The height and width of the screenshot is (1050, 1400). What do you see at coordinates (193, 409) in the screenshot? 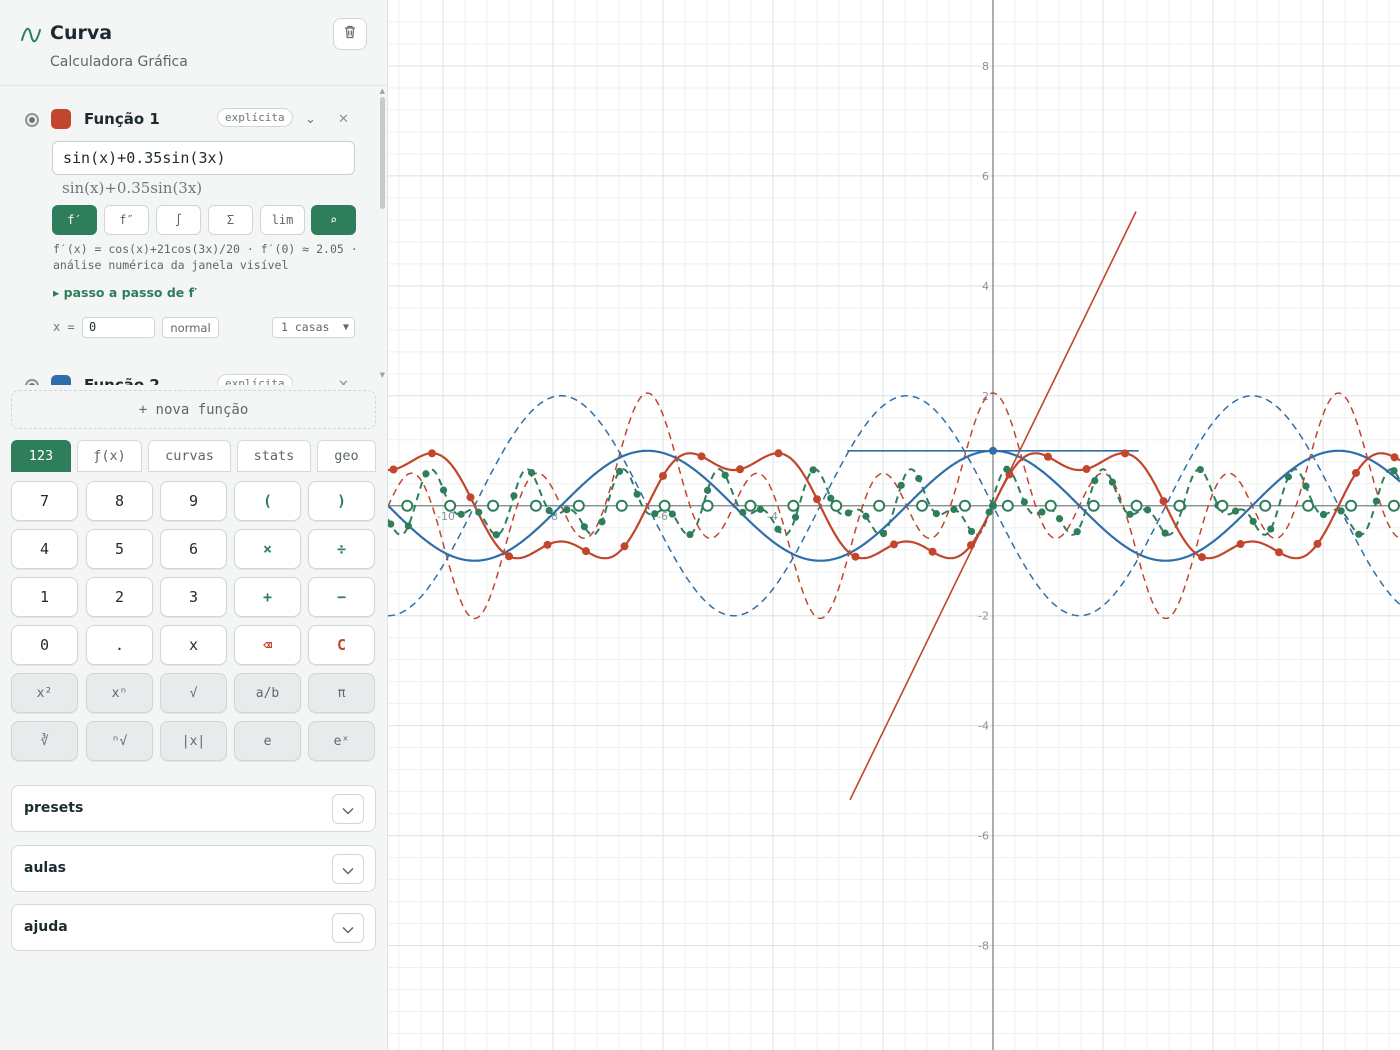
I see `new-function-button: + nova função` at bounding box center [193, 409].